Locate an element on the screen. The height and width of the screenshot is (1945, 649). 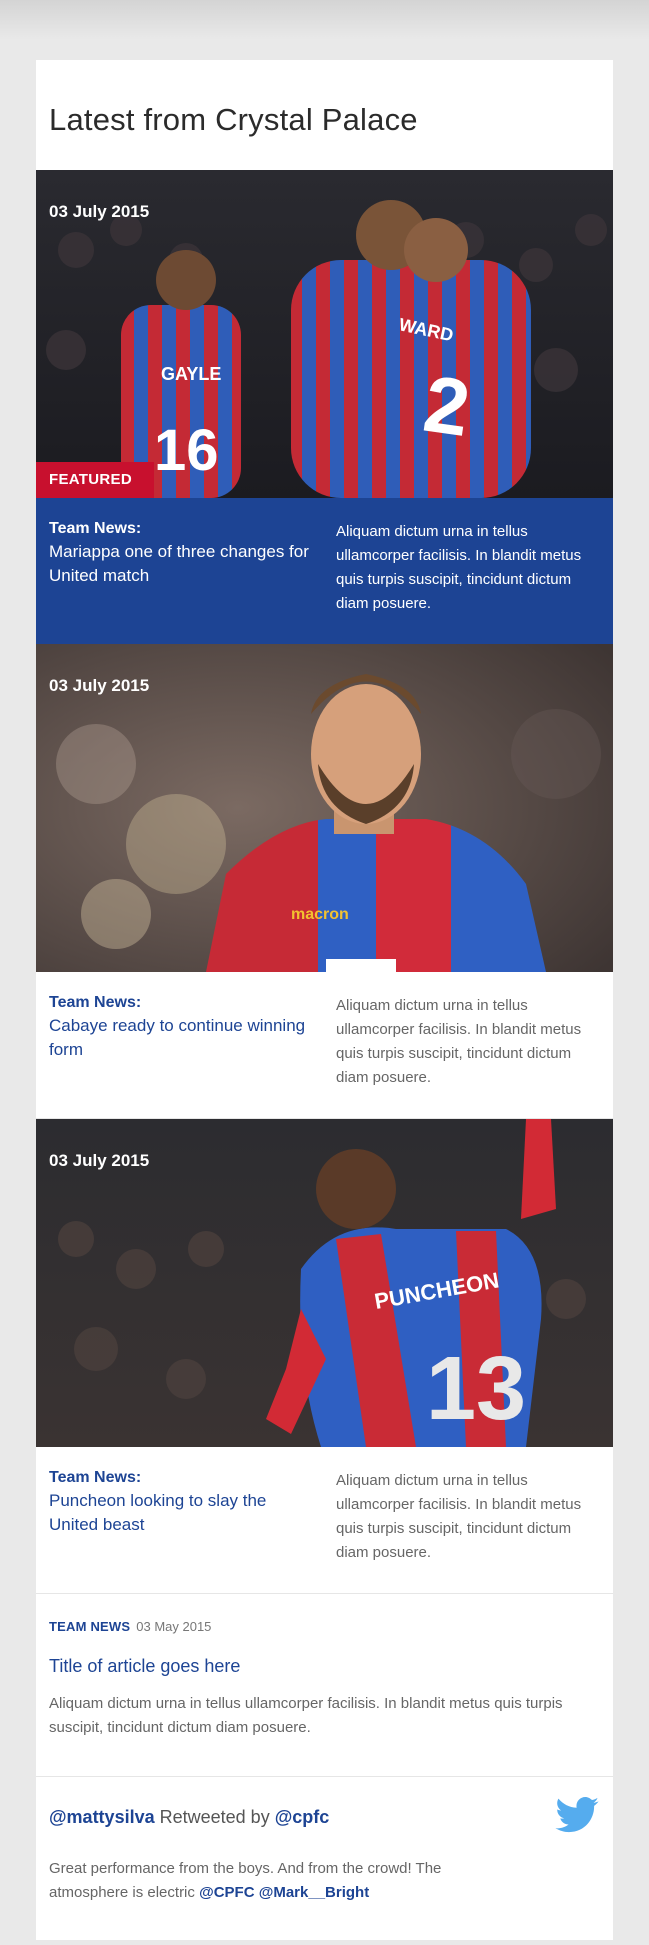
shirt-number-16: 16 is located at coordinates (186, 450).